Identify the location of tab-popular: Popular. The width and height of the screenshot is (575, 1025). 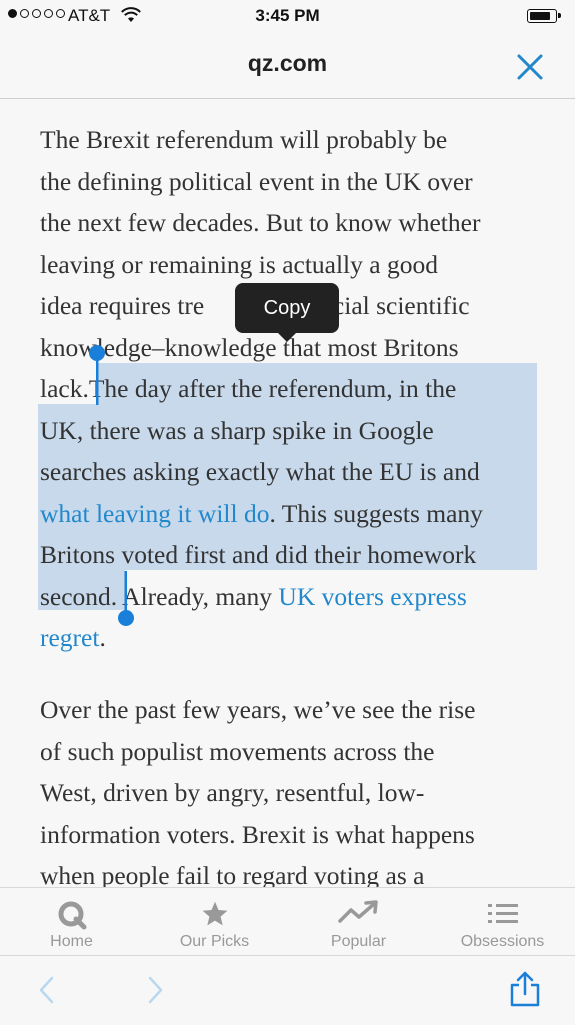
(358, 922).